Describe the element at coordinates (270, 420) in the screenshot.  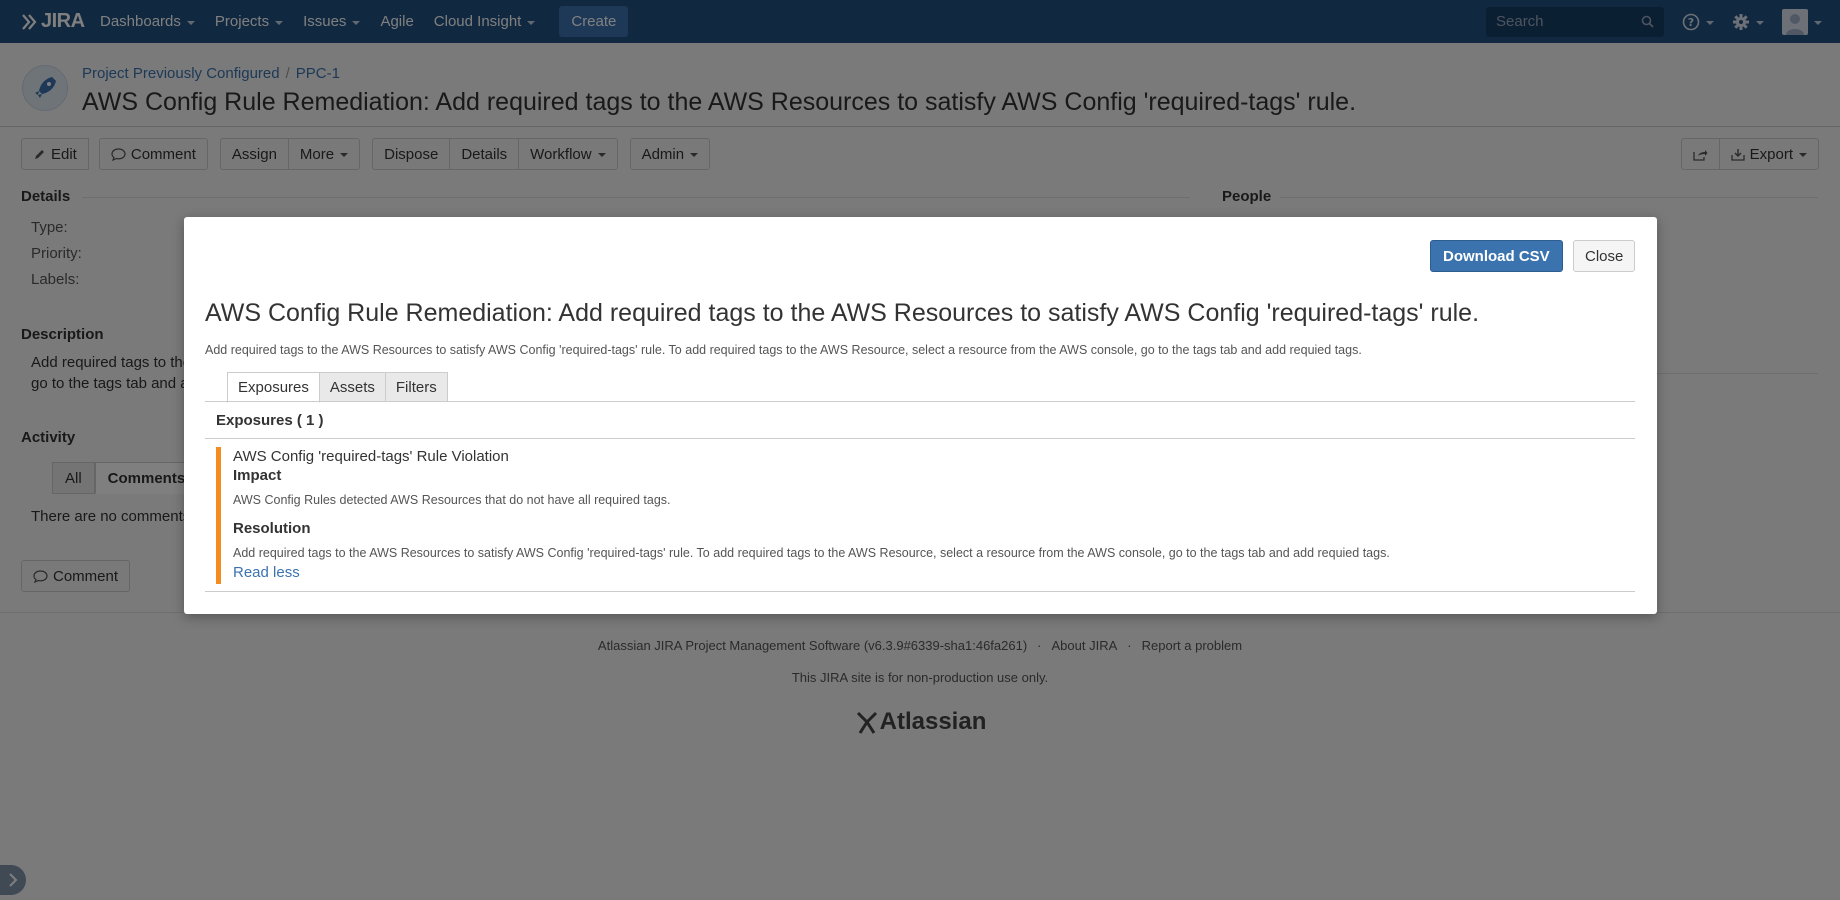
I see `exposures-count: Exposures ( 1 )` at that location.